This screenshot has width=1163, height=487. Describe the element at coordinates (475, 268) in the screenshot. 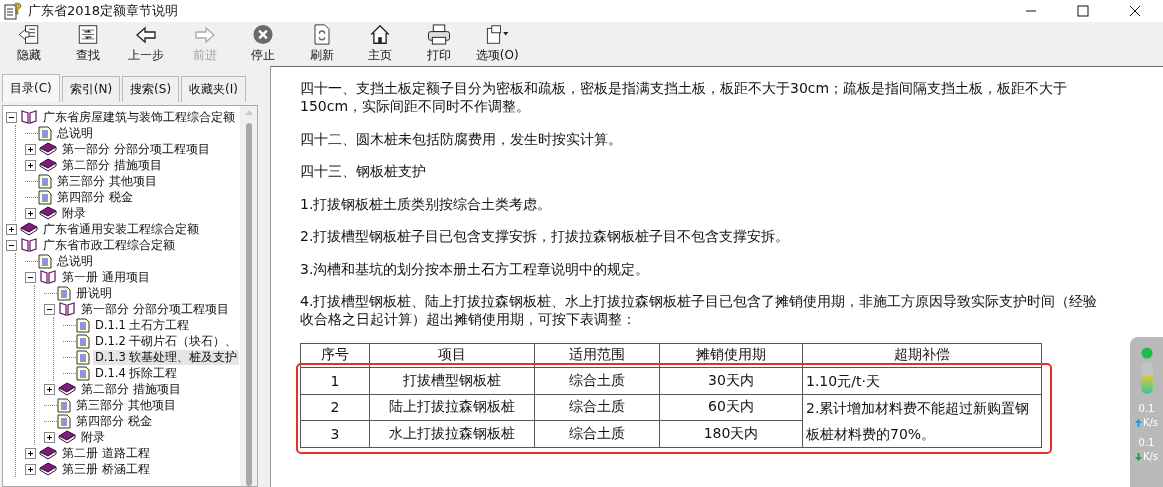

I see `paragraph: 3.沟槽和基坑的划分按本册土石方工程章说明中的规定。` at that location.